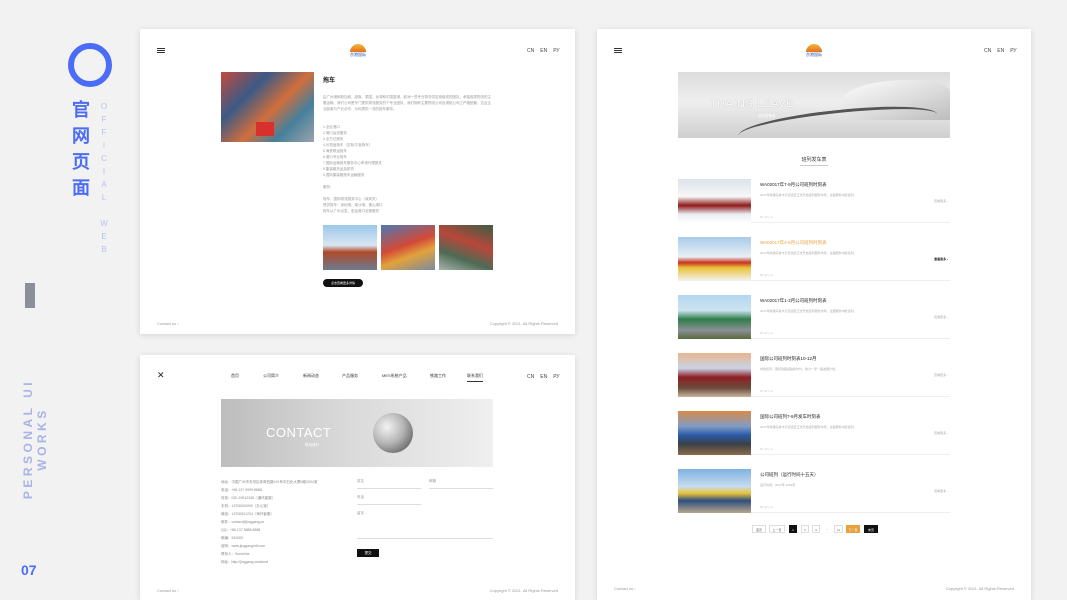 The height and width of the screenshot is (600, 1067). I want to click on page-number: 07, so click(29, 570).